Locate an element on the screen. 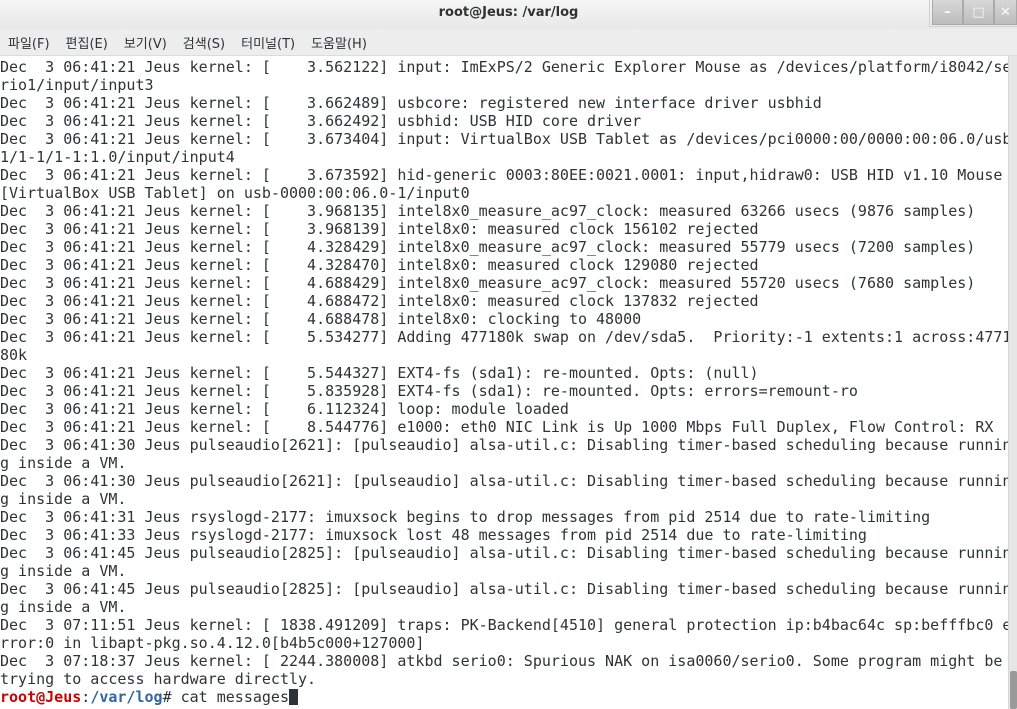  title-bar: root@Jeus: /var/log – □ ✕ is located at coordinates (508, 14).